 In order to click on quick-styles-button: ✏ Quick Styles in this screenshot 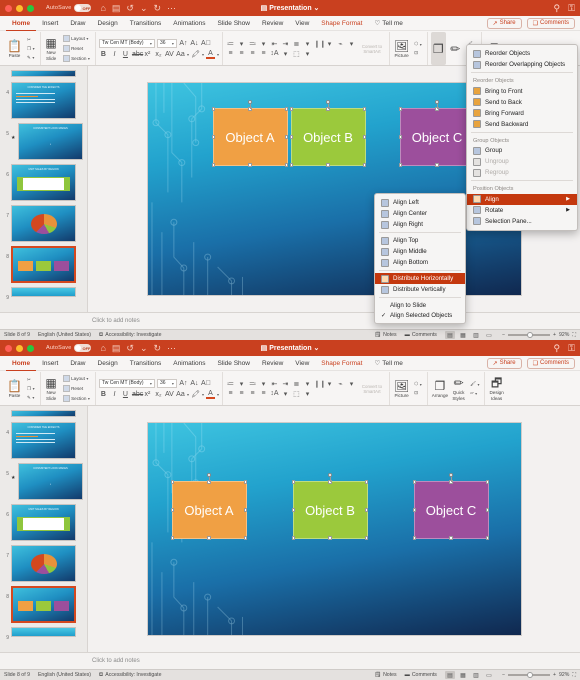, I will do `click(458, 388)`.